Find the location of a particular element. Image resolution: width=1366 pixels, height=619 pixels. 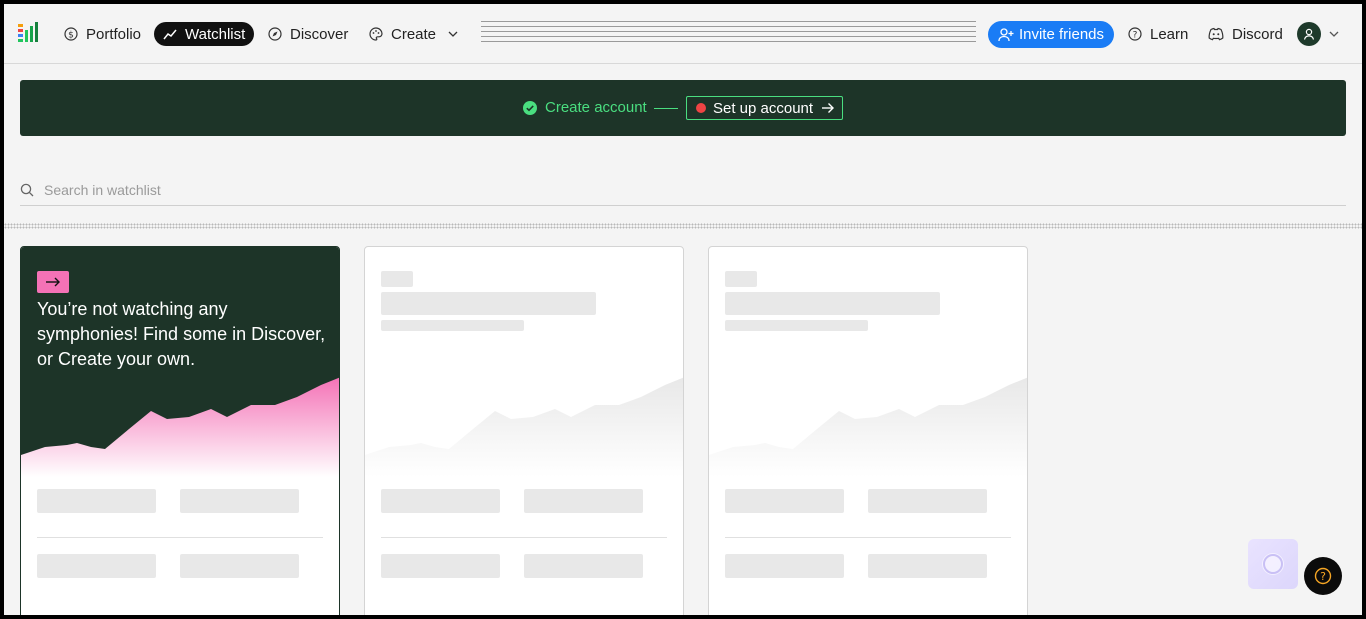

search-input is located at coordinates (344, 189).